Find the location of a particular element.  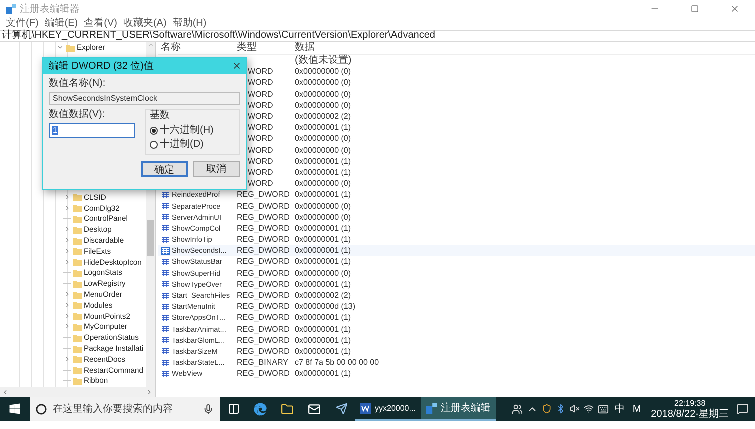

mail-icon is located at coordinates (314, 409).